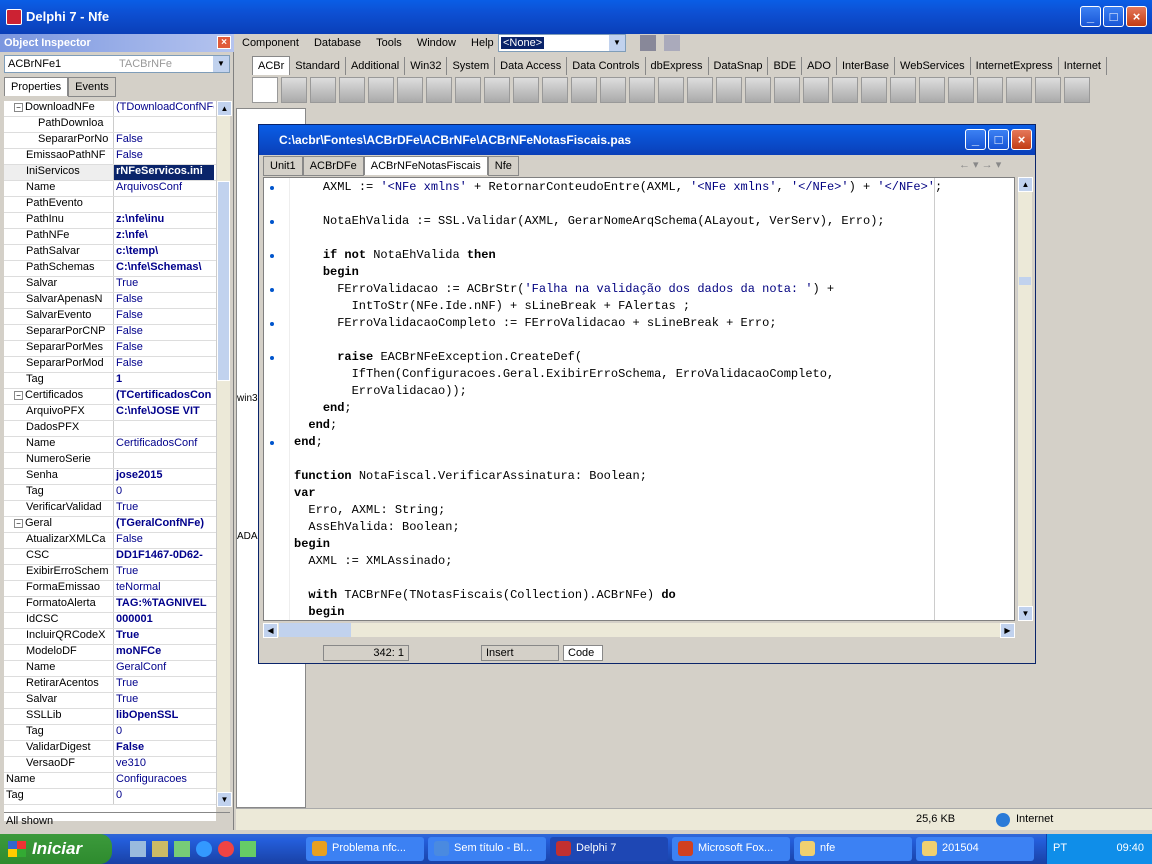 The height and width of the screenshot is (864, 1152). What do you see at coordinates (1090, 16) in the screenshot?
I see `minimize-button: _` at bounding box center [1090, 16].